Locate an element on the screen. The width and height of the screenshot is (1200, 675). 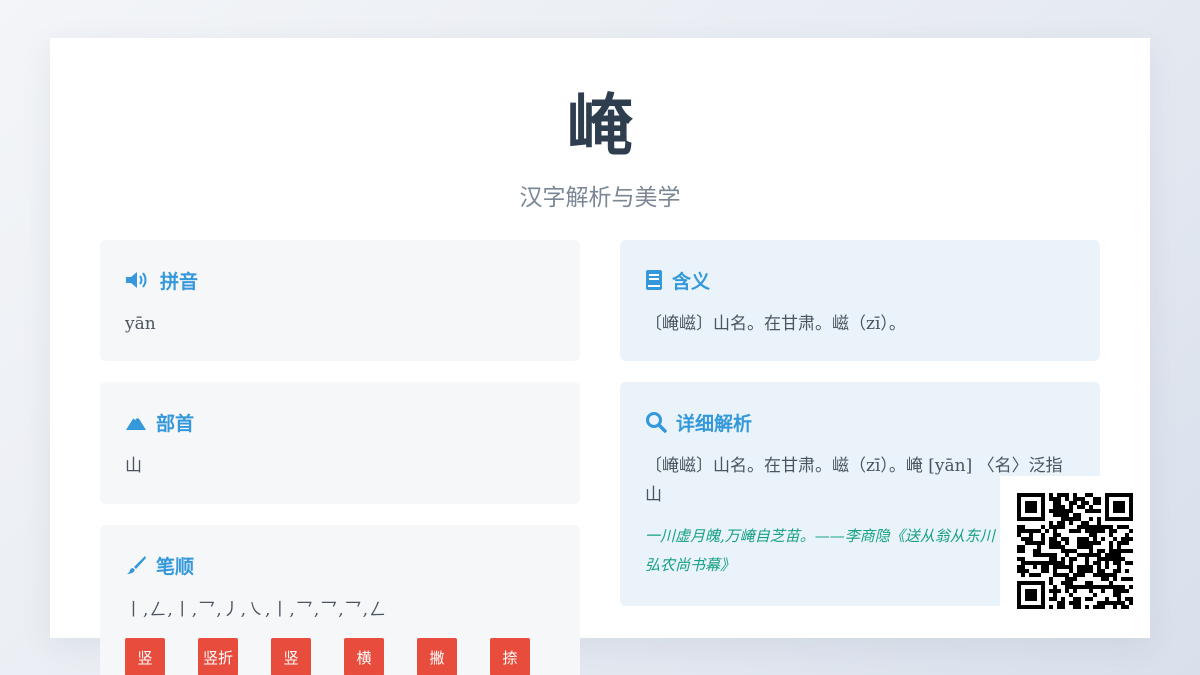
meaning-panel: 含义 〔崦嵫〕山名。在甘肃。嵫（zī）。 is located at coordinates (860, 300).